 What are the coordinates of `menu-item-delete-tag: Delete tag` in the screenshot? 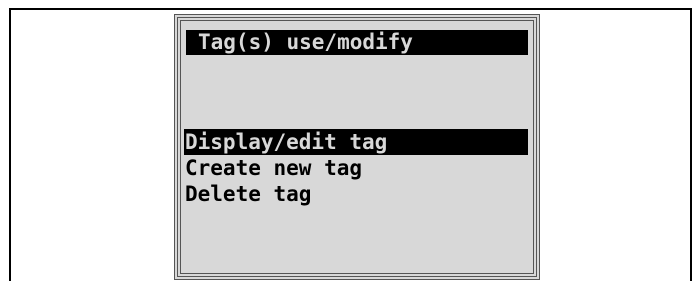 It's located at (356, 194).